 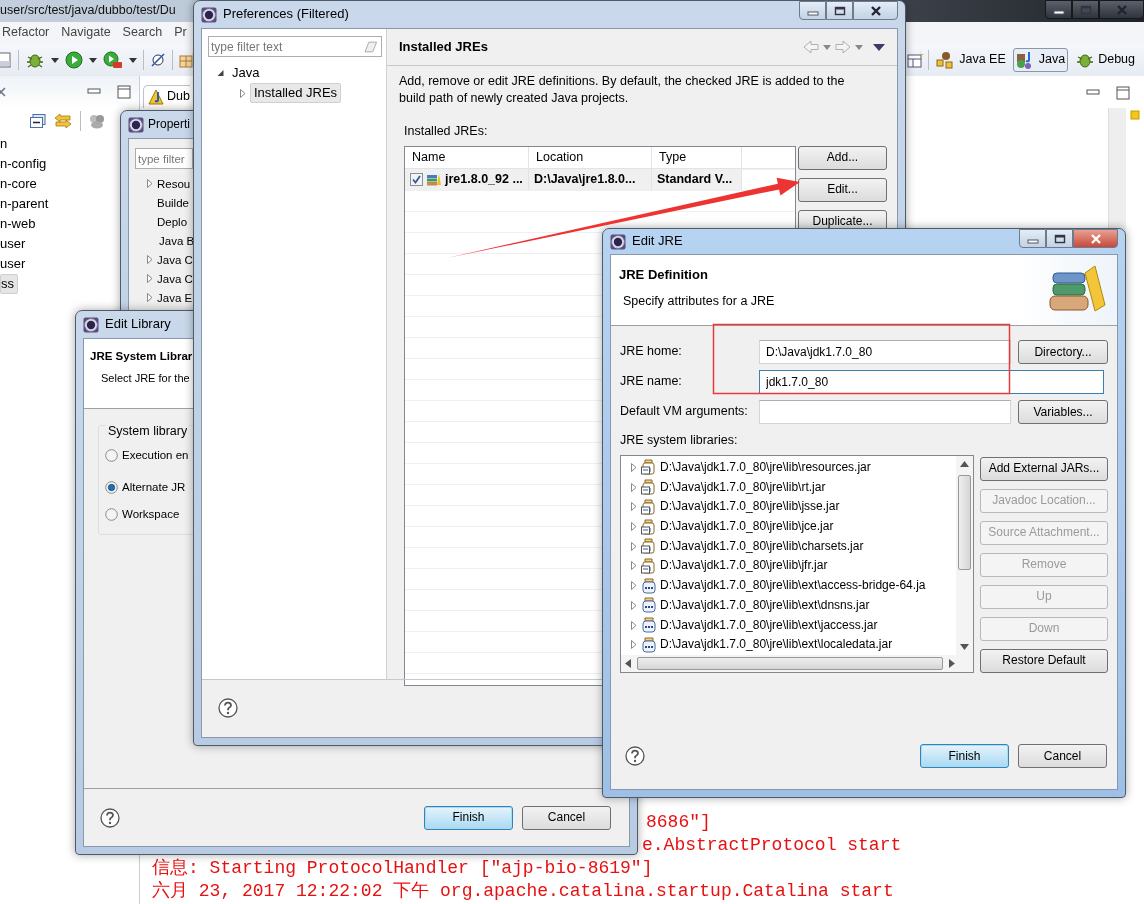 I want to click on tree-item: Installed JREs, so click(x=296, y=93).